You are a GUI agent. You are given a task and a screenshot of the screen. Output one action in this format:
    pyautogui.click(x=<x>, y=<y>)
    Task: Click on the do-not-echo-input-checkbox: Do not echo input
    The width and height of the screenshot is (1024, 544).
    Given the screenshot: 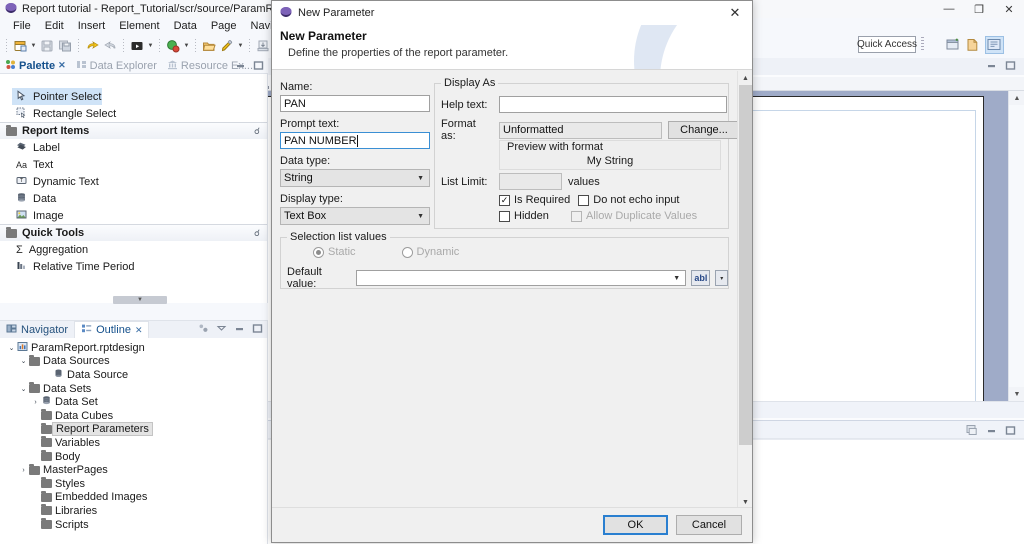 What is the action you would take?
    pyautogui.click(x=629, y=200)
    